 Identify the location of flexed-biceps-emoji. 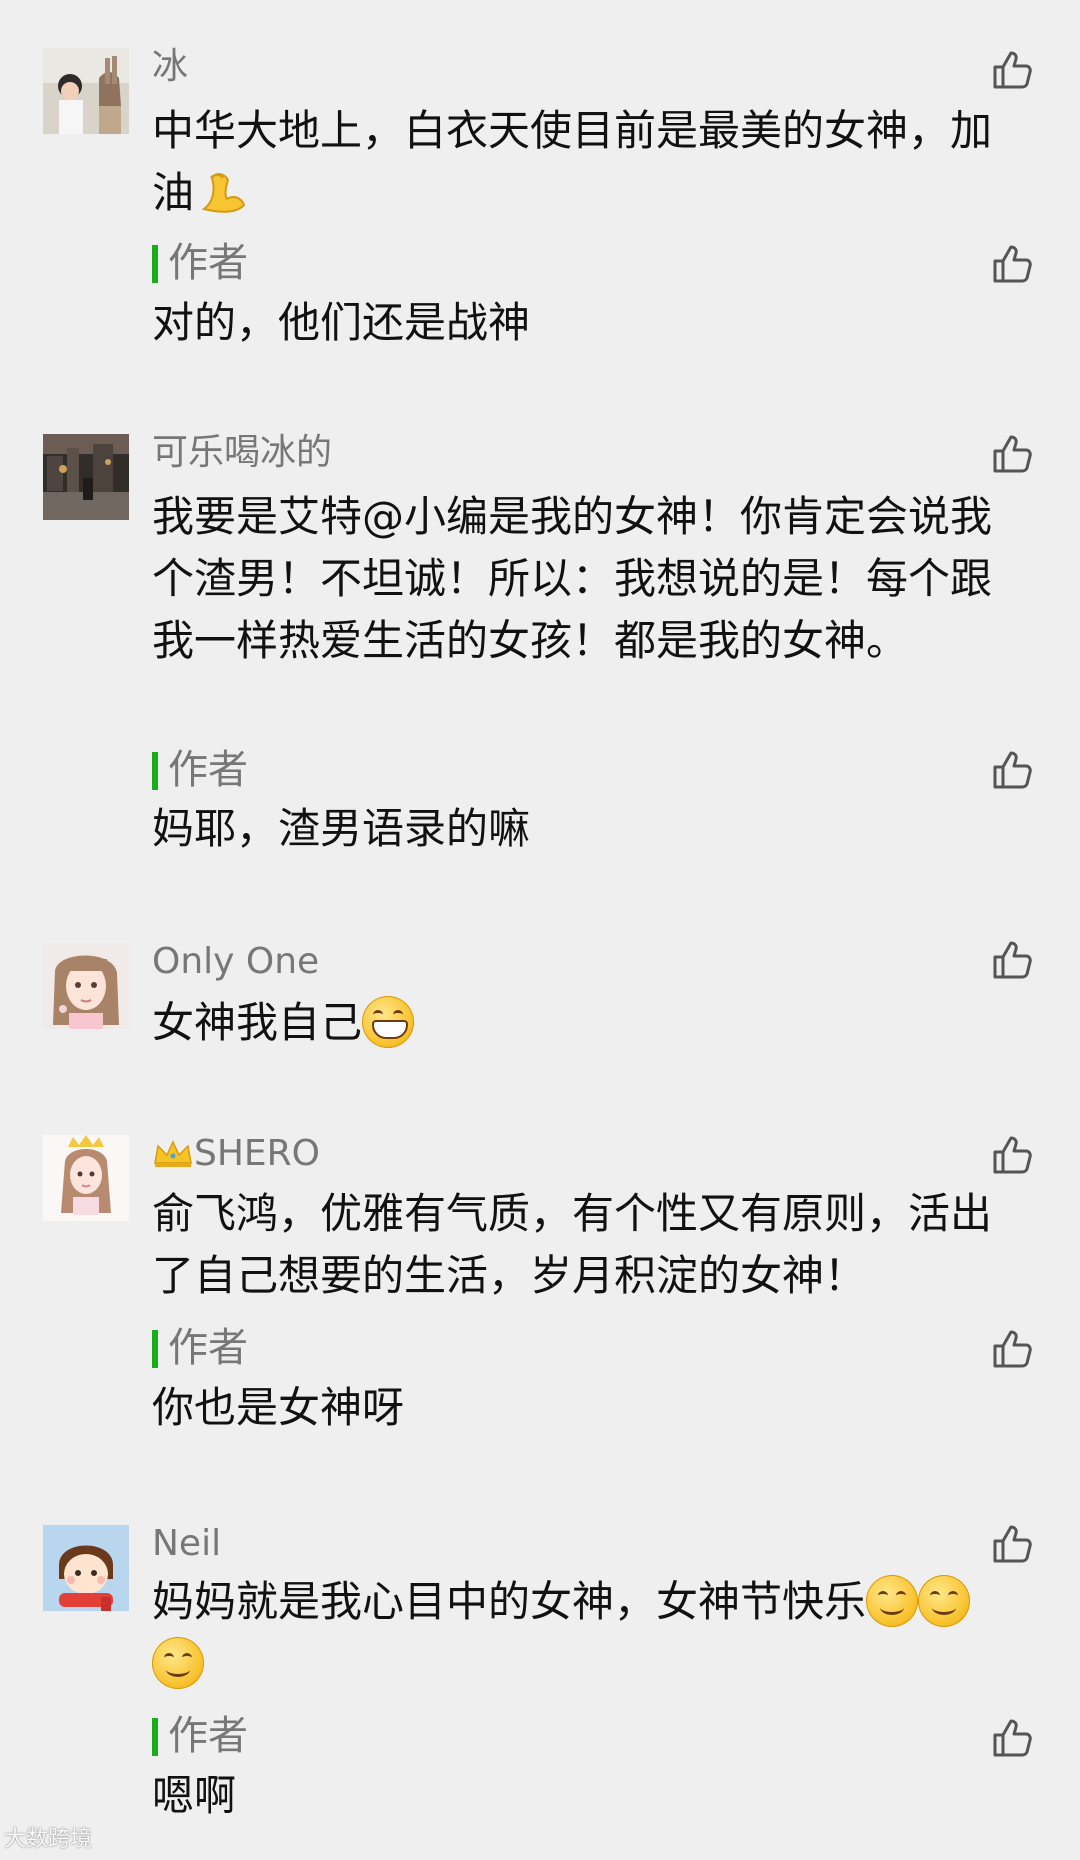
(222, 192).